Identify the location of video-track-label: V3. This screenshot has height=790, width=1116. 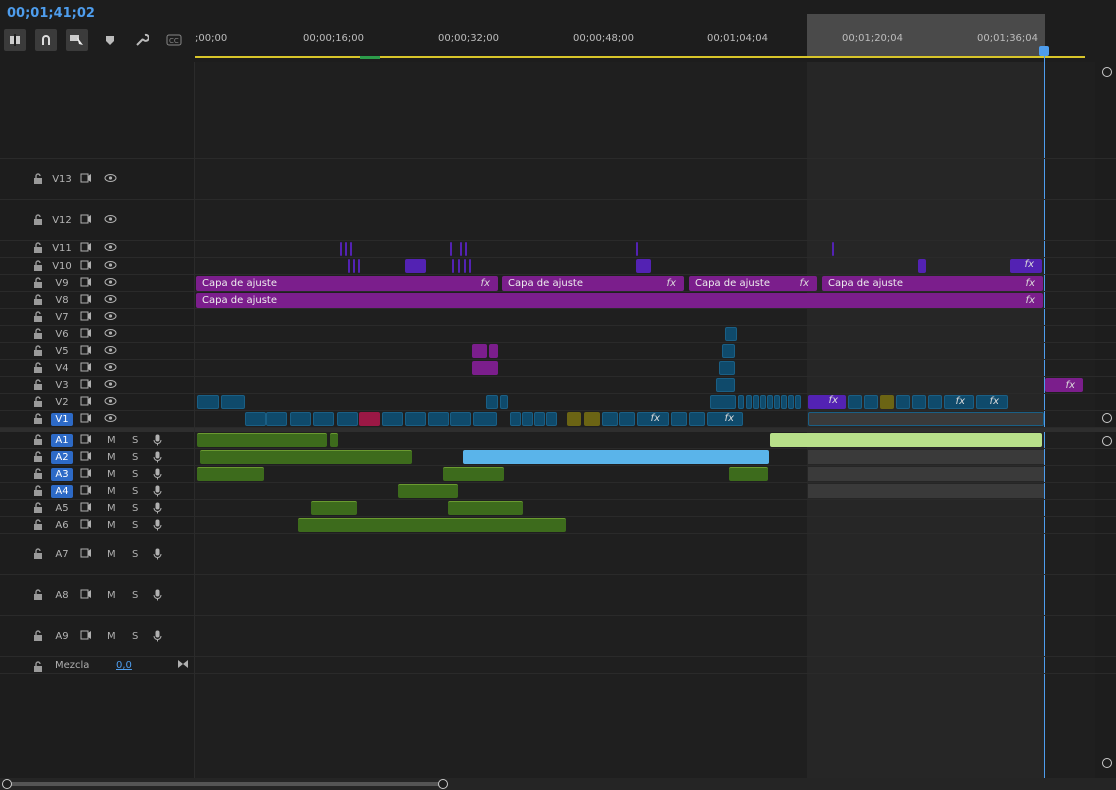
(62, 385).